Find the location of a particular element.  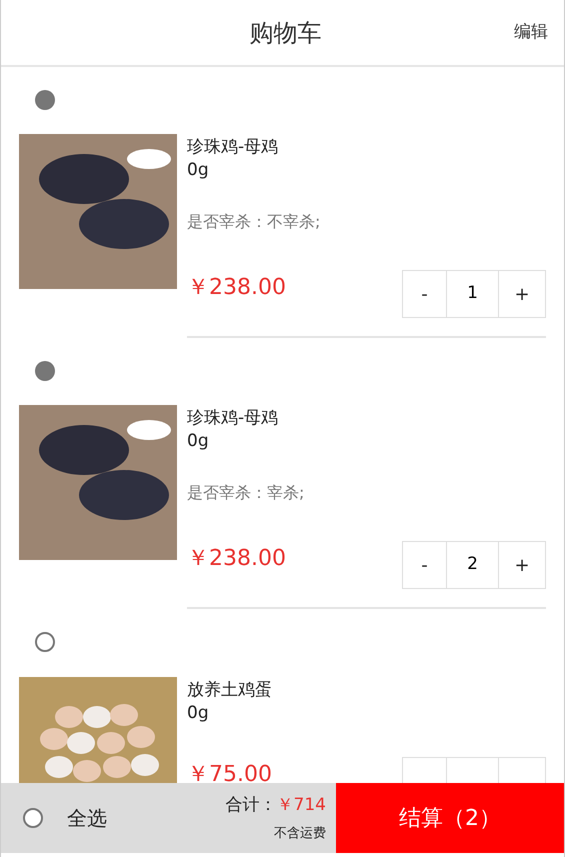

checkout-button: 结算（2） is located at coordinates (450, 818).